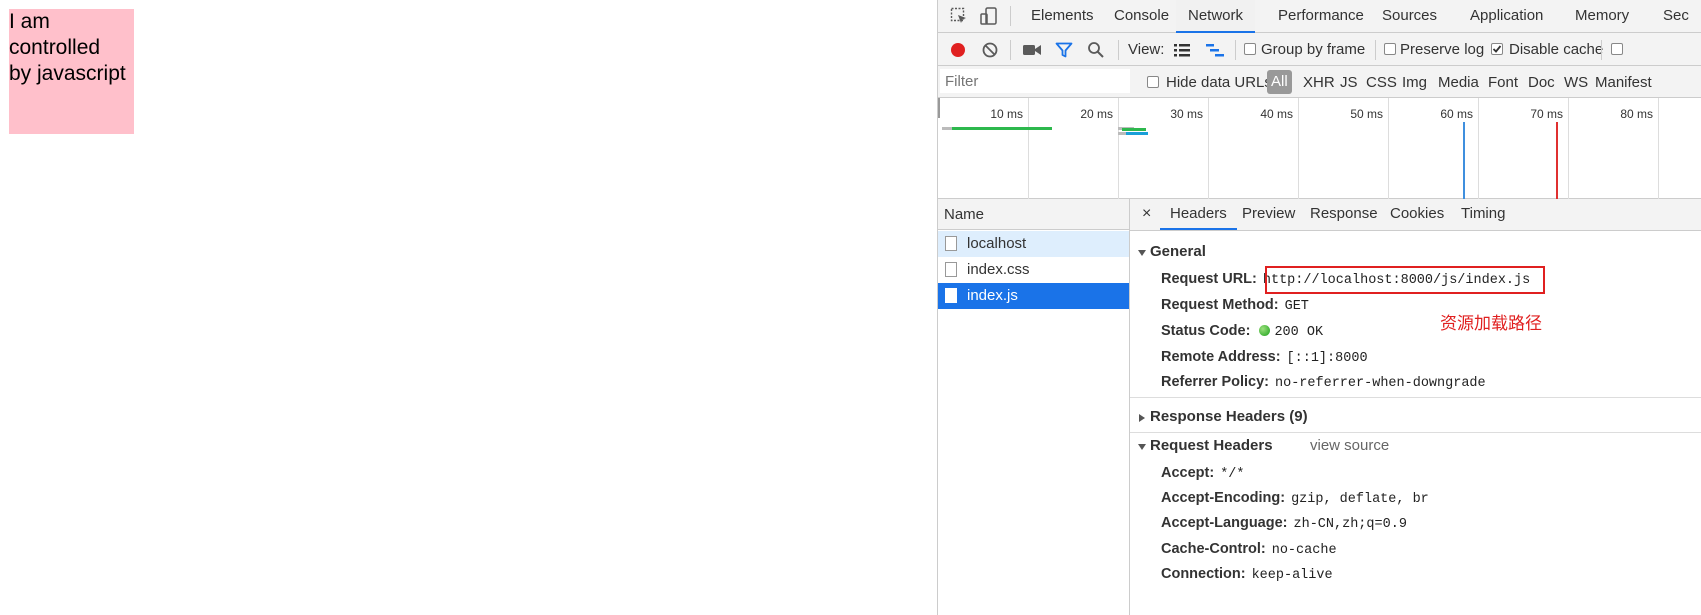  Describe the element at coordinates (1182, 50) in the screenshot. I see `large-rows-icon` at that location.